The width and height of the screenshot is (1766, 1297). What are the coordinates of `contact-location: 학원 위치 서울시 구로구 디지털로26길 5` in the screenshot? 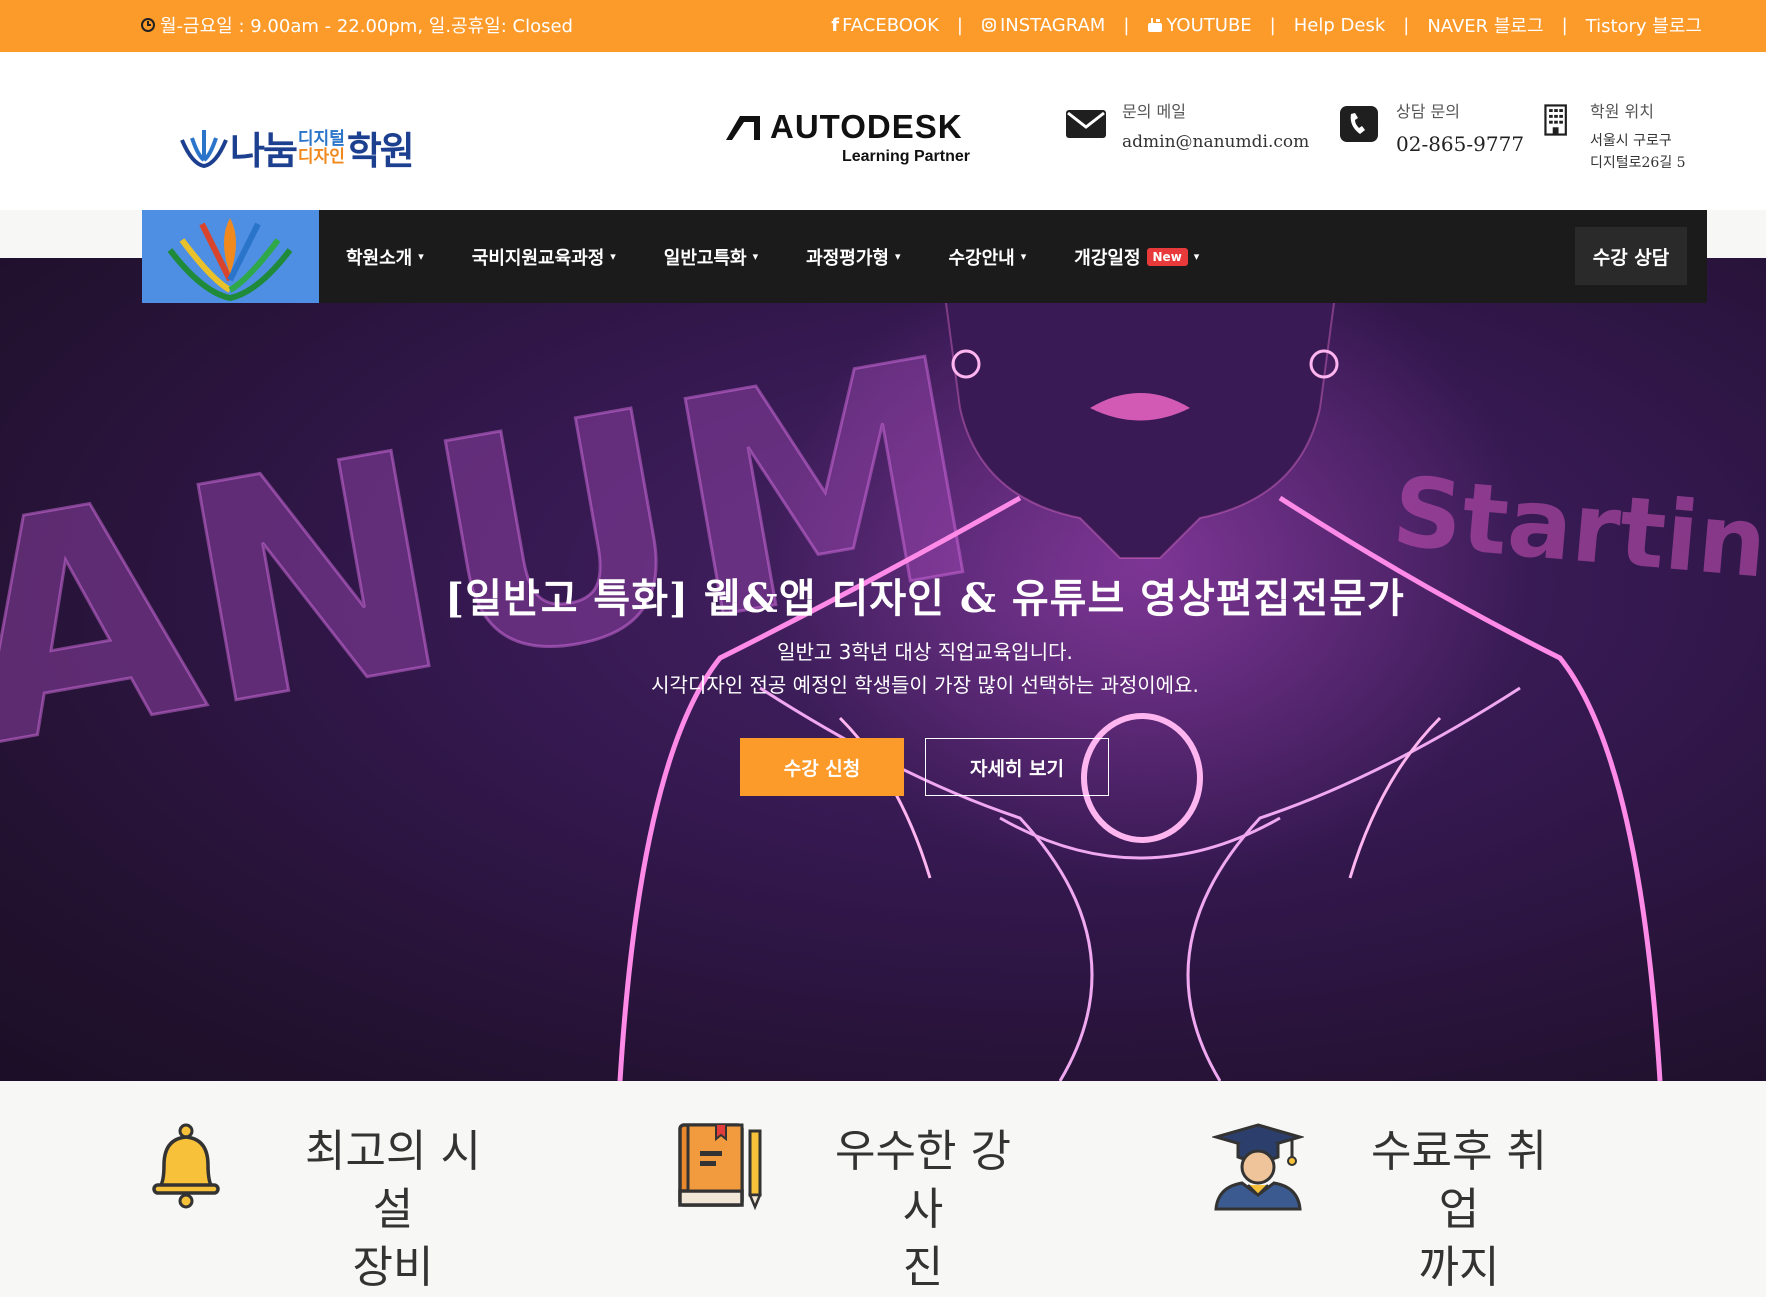 It's located at (1615, 136).